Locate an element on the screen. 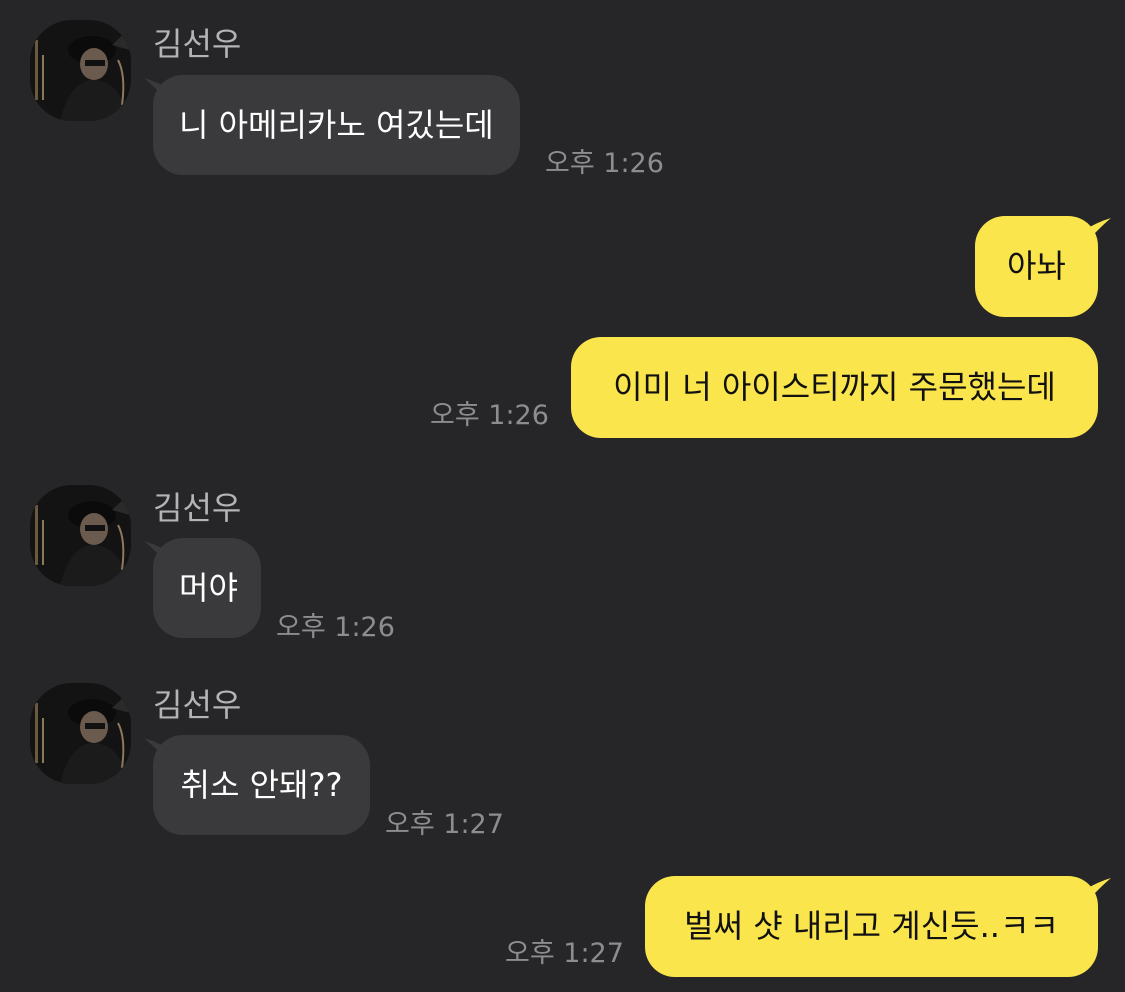 The image size is (1125, 992). message-bubble: 이미 너 아이스티까지 주문했는데 is located at coordinates (834, 387).